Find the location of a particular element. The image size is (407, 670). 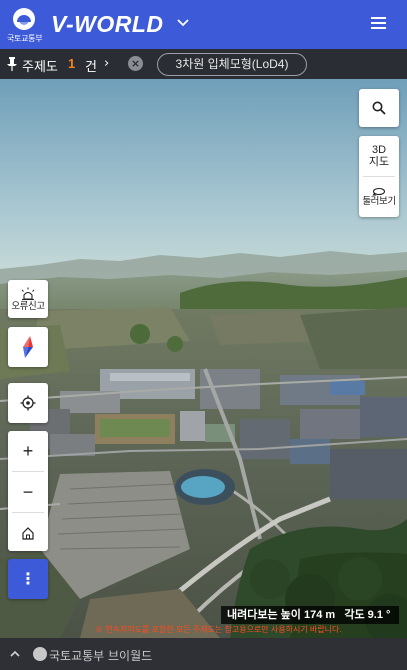

minus-icon: − is located at coordinates (28, 492).